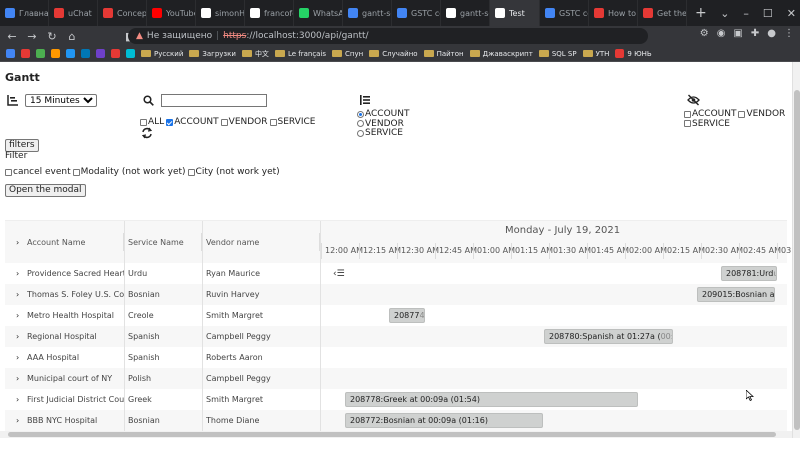  Describe the element at coordinates (38, 172) in the screenshot. I see `option-checkbox-0: cancel event` at that location.